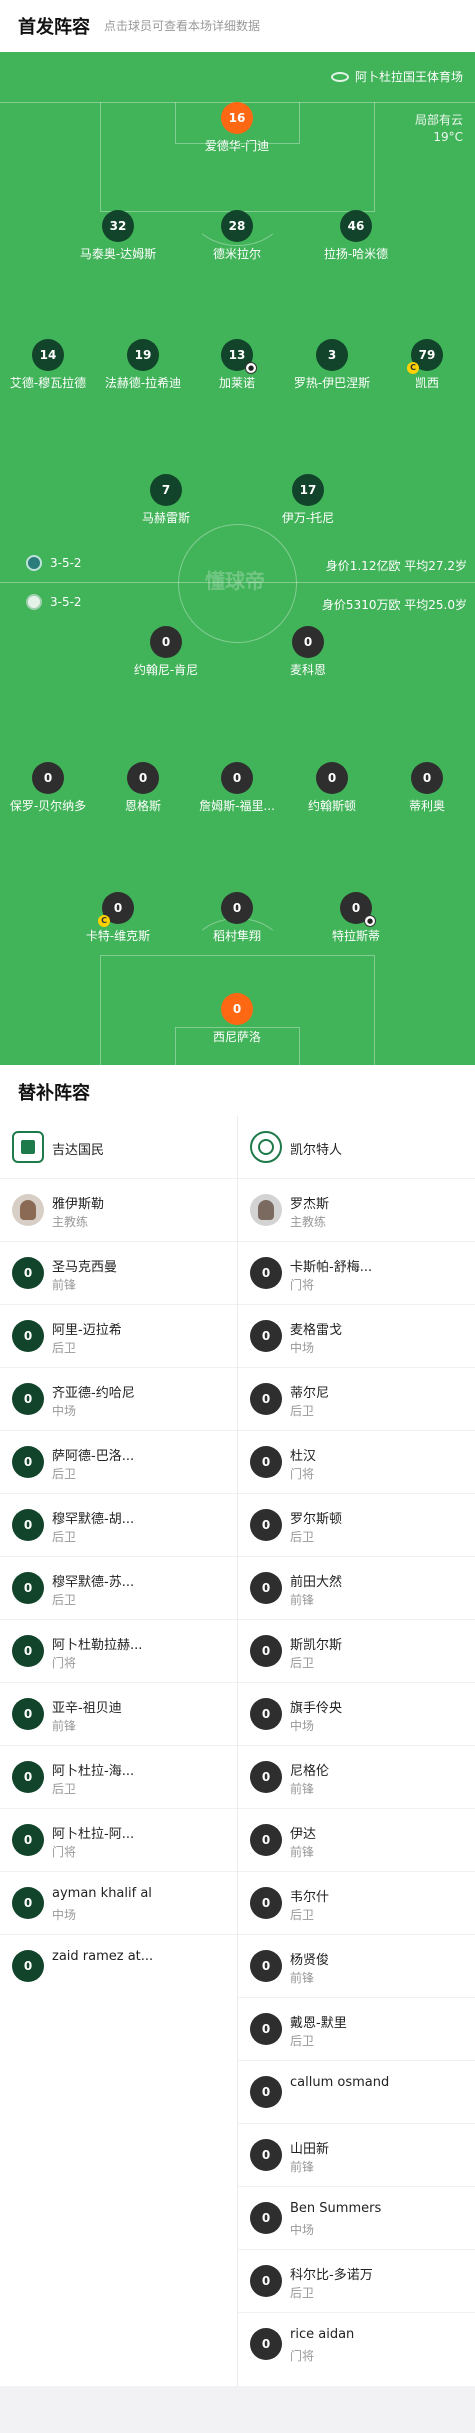 The width and height of the screenshot is (475, 2433). Describe the element at coordinates (165, 518) in the screenshot. I see `player-name: 马赫雷斯` at that location.